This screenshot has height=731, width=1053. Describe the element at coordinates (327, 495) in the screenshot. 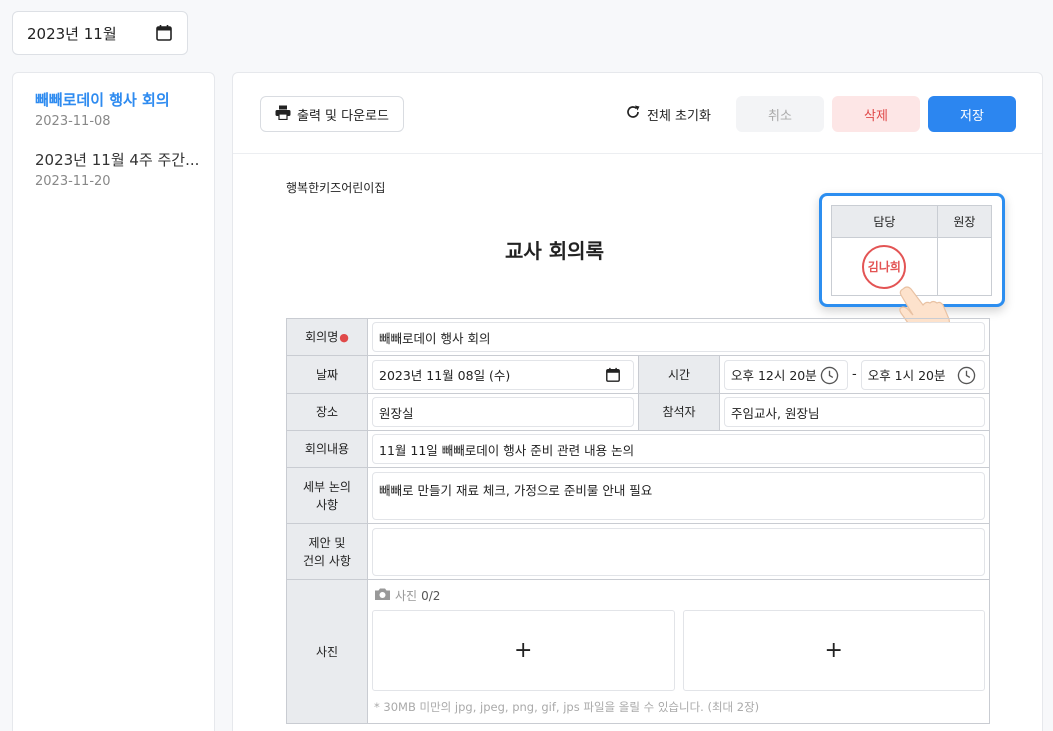

I see `detail-label: 세부 논의 사항` at that location.